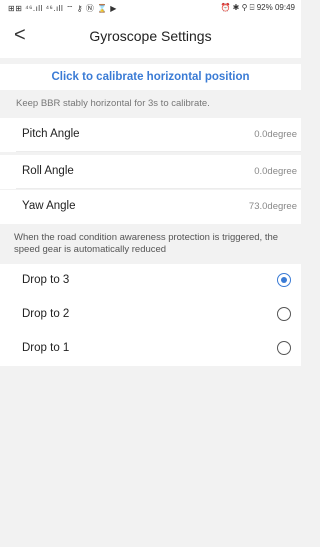  I want to click on clock: 09:49, so click(284, 7).